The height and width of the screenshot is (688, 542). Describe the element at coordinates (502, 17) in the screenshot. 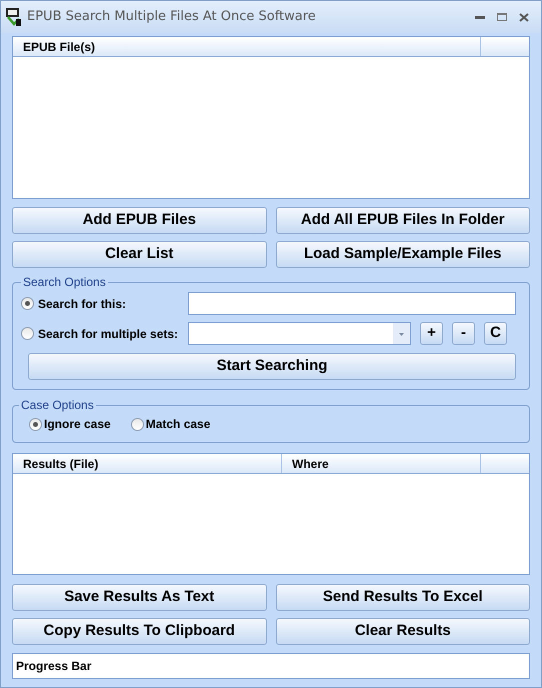

I see `maximize-icon` at that location.